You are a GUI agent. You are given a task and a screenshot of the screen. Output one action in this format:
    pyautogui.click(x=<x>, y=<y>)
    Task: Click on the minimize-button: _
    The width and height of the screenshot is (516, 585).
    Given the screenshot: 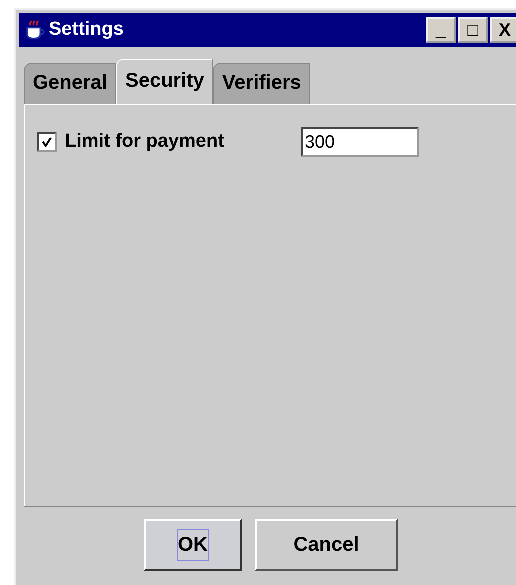 What is the action you would take?
    pyautogui.click(x=441, y=30)
    